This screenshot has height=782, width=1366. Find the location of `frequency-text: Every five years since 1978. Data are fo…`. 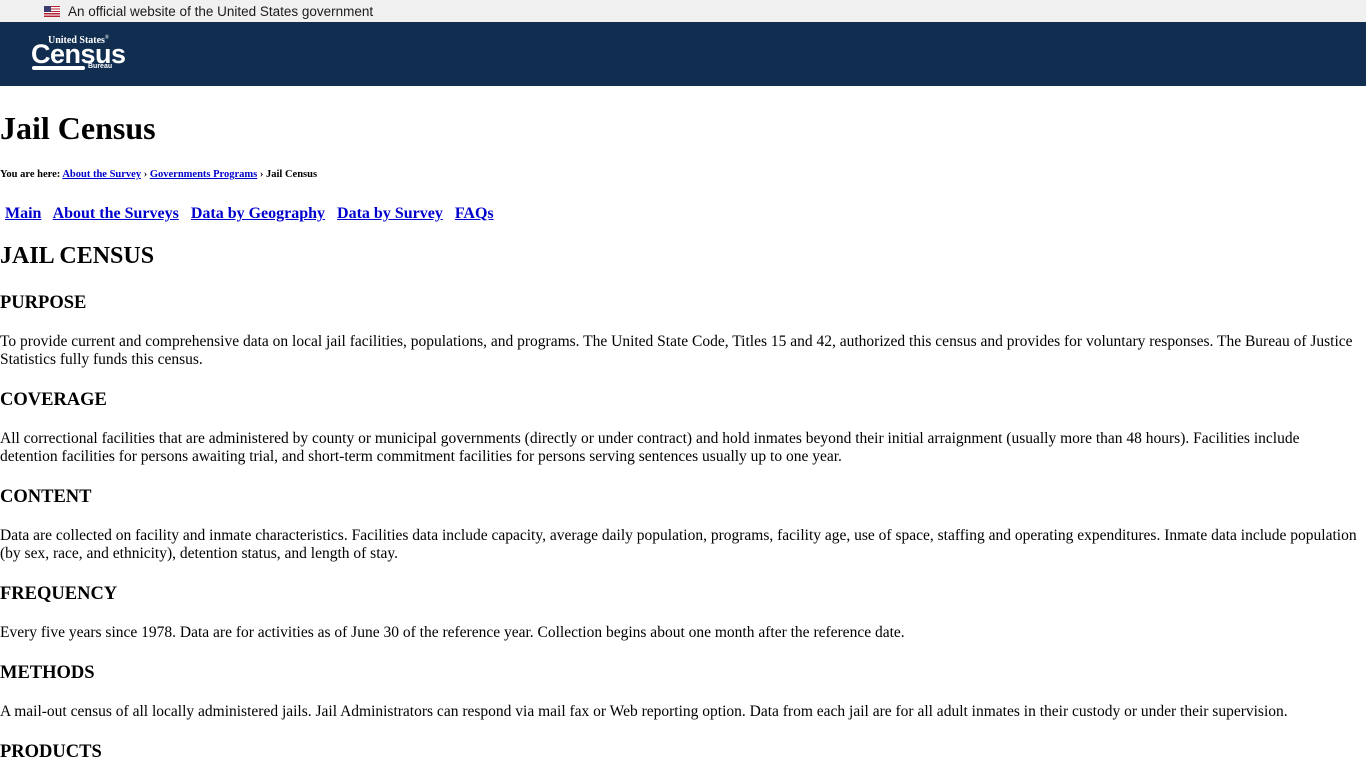

frequency-text: Every five years since 1978. Data are fo… is located at coordinates (452, 632).